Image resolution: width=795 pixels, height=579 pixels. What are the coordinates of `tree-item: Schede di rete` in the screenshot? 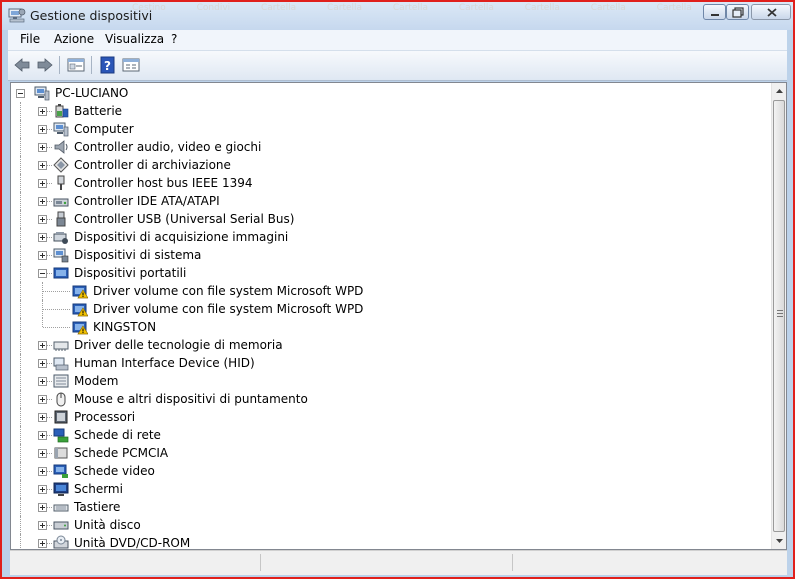 It's located at (391, 435).